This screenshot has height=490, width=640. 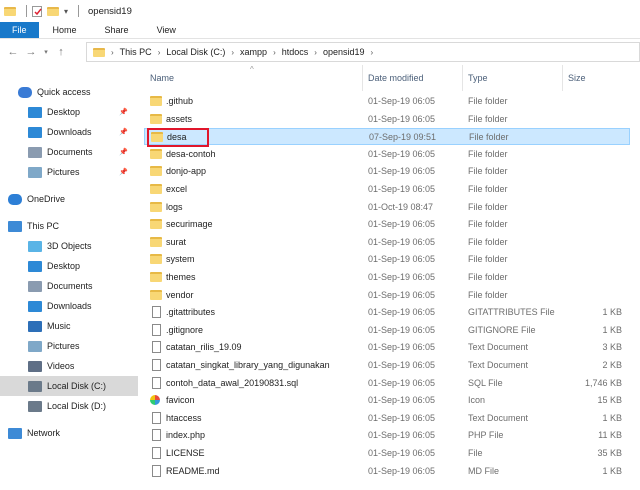 I want to click on table-row: donjo-app 01-Sep-19 06:05 File folder, so click(x=387, y=171).